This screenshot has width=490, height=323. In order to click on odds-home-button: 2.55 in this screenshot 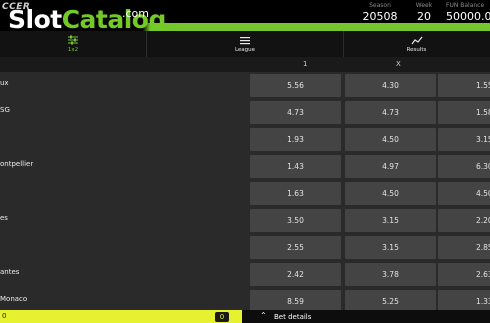, I will do `click(295, 247)`.